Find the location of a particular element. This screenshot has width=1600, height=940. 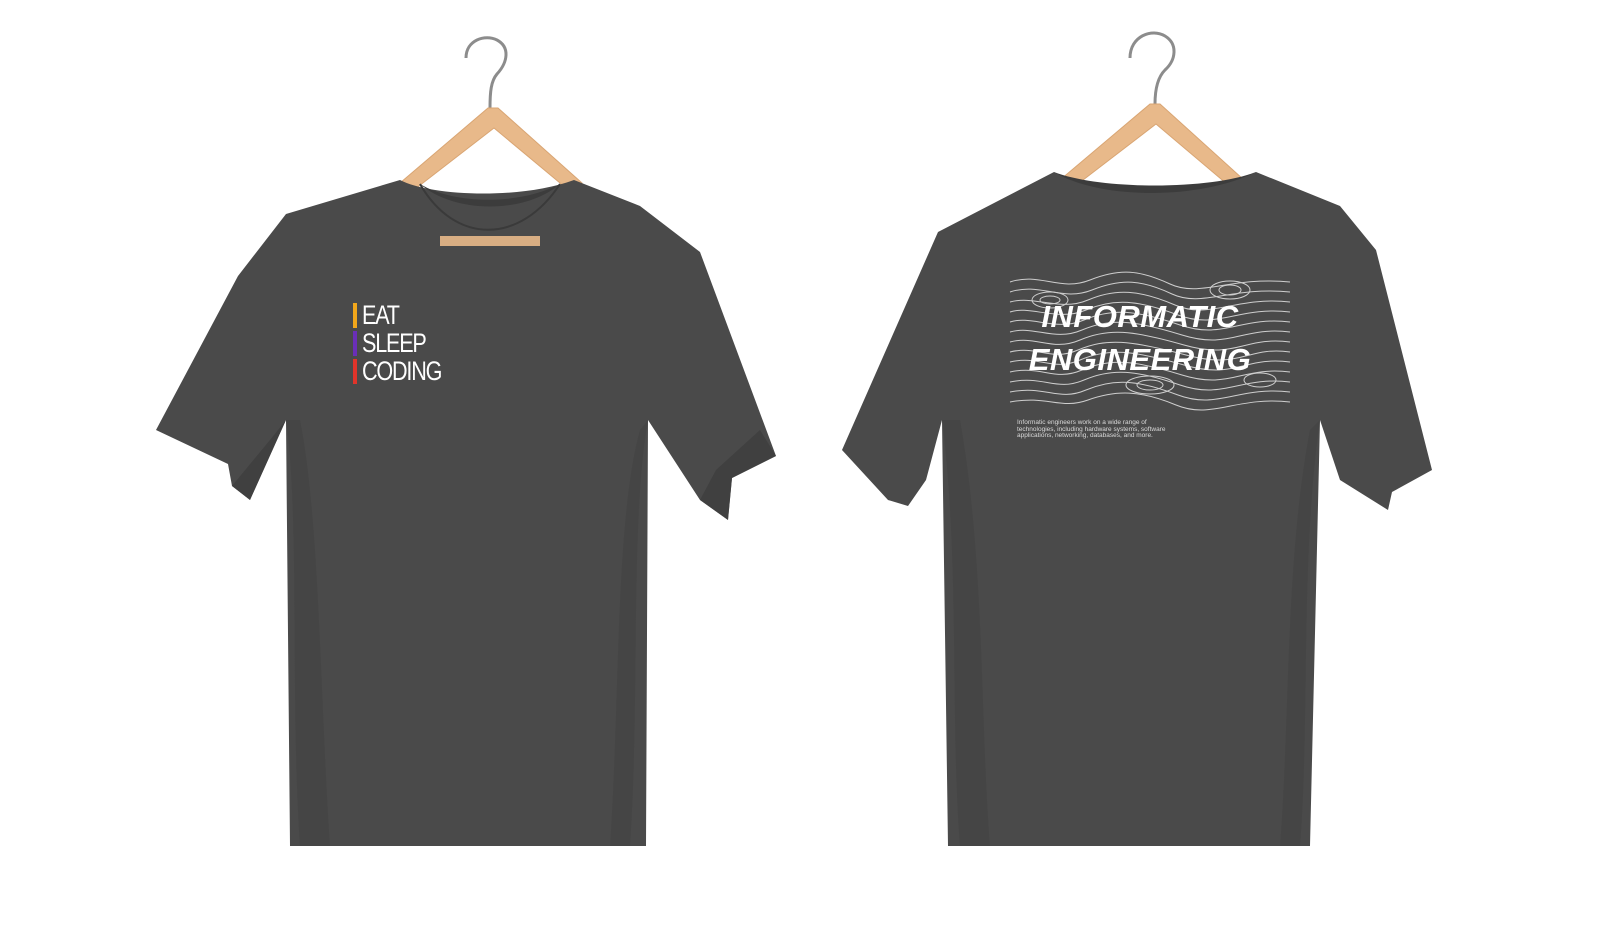

back-hanger is located at coordinates (1152, 147).